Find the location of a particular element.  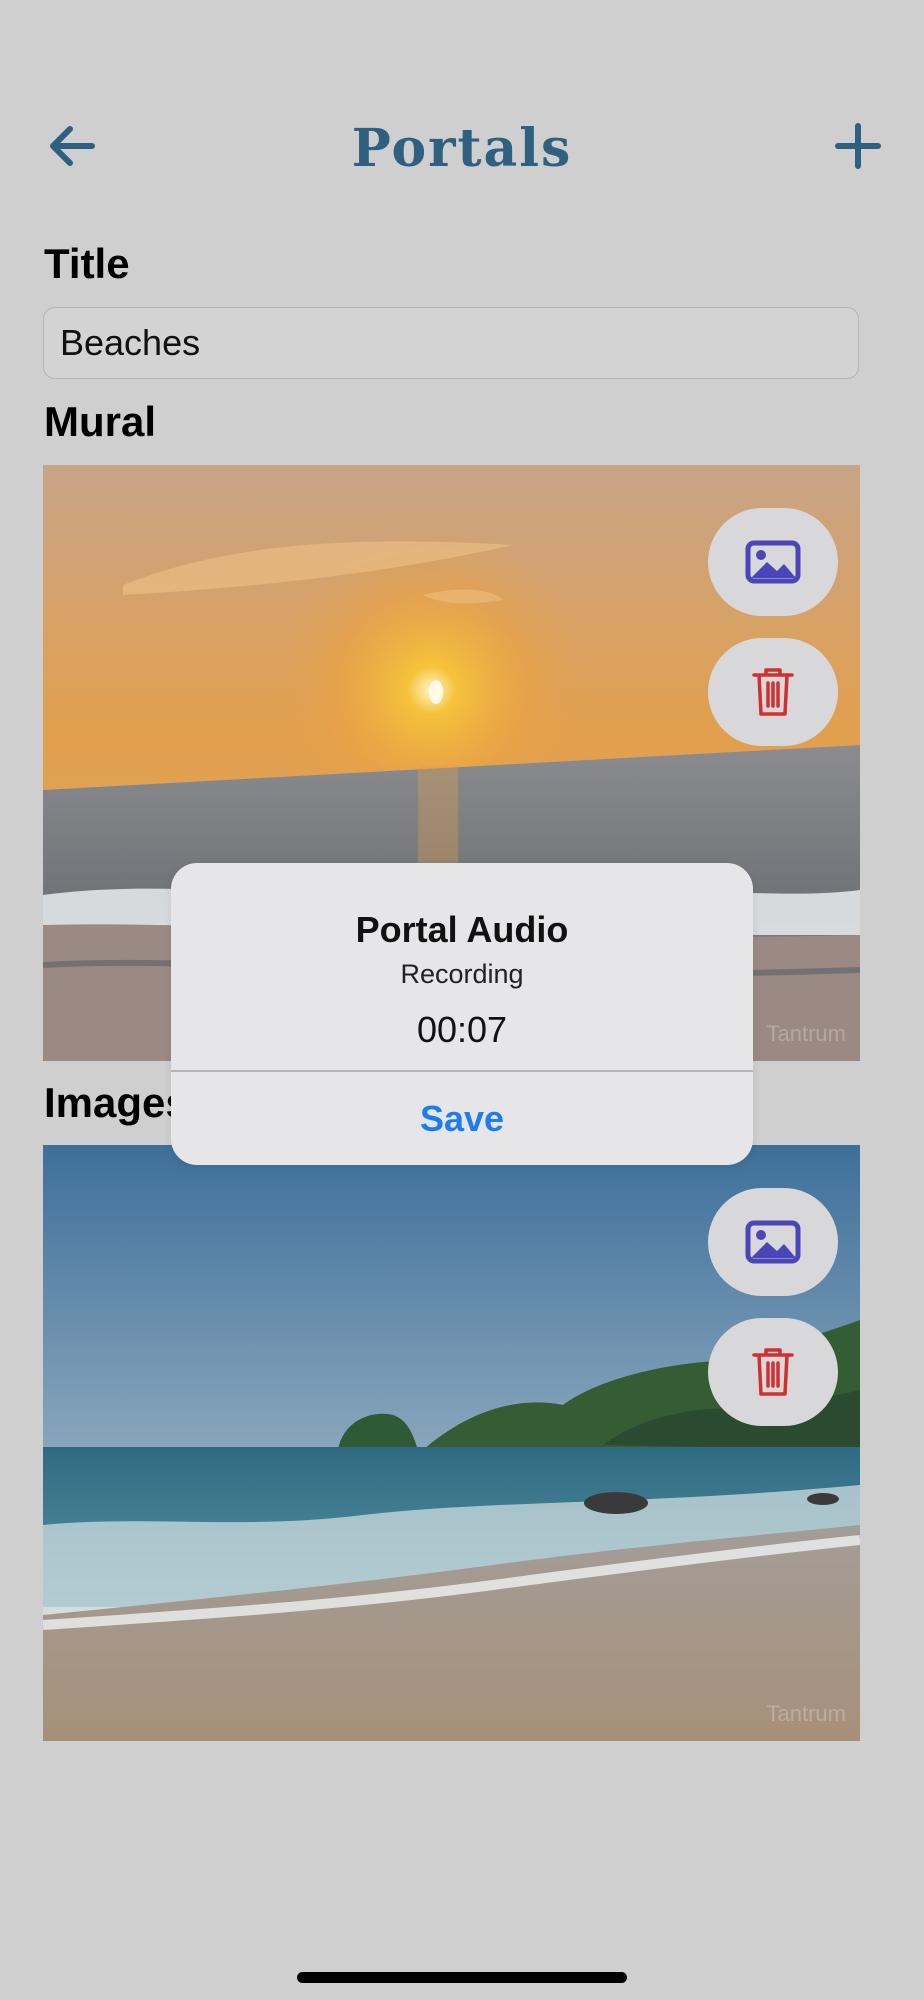

page-title: Portals is located at coordinates (462, 148).